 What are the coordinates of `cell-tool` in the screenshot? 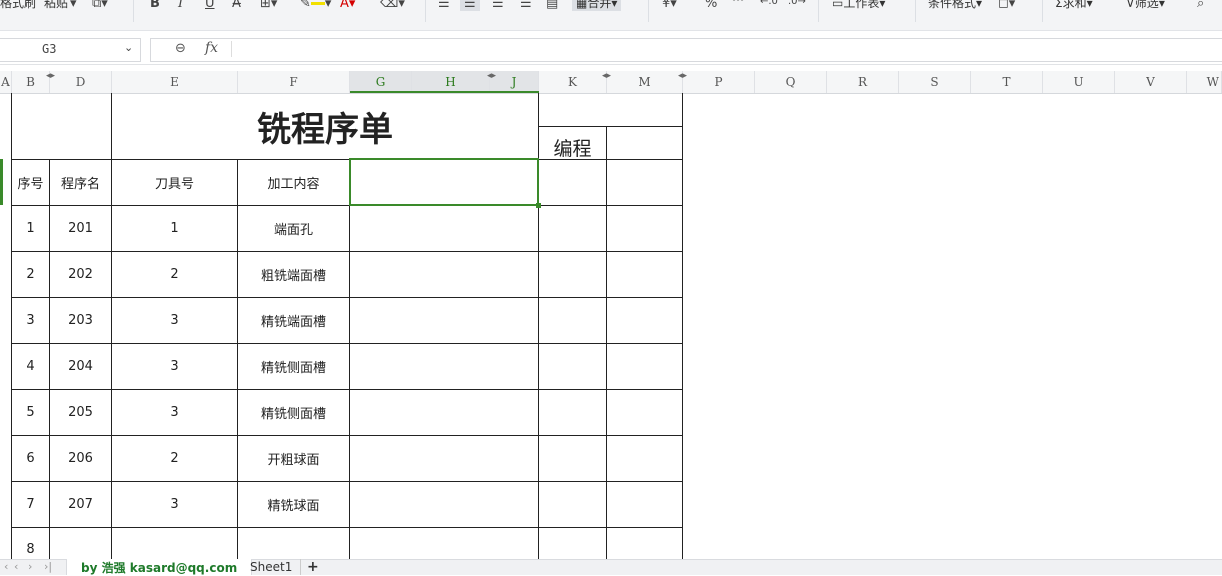 It's located at (174, 543).